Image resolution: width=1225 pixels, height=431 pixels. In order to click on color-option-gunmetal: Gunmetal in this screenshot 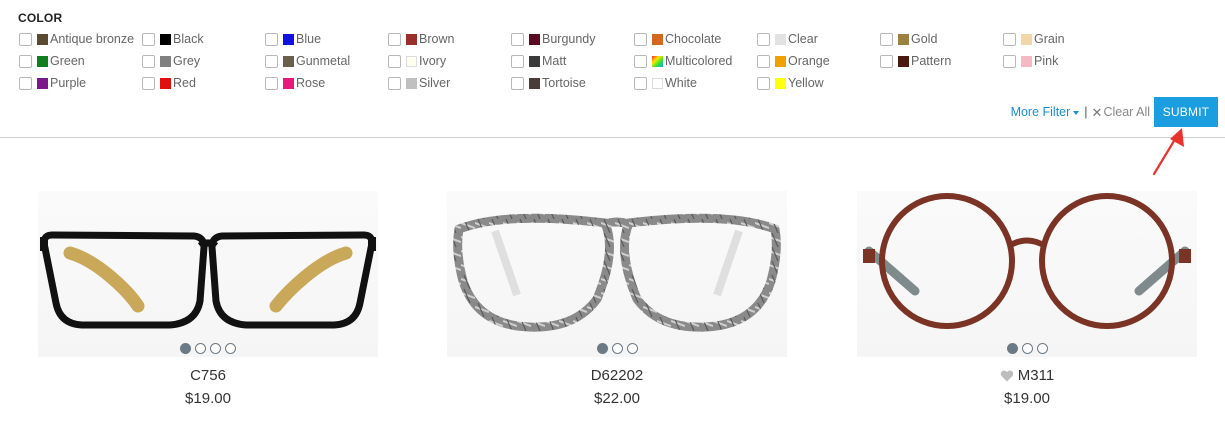, I will do `click(307, 61)`.